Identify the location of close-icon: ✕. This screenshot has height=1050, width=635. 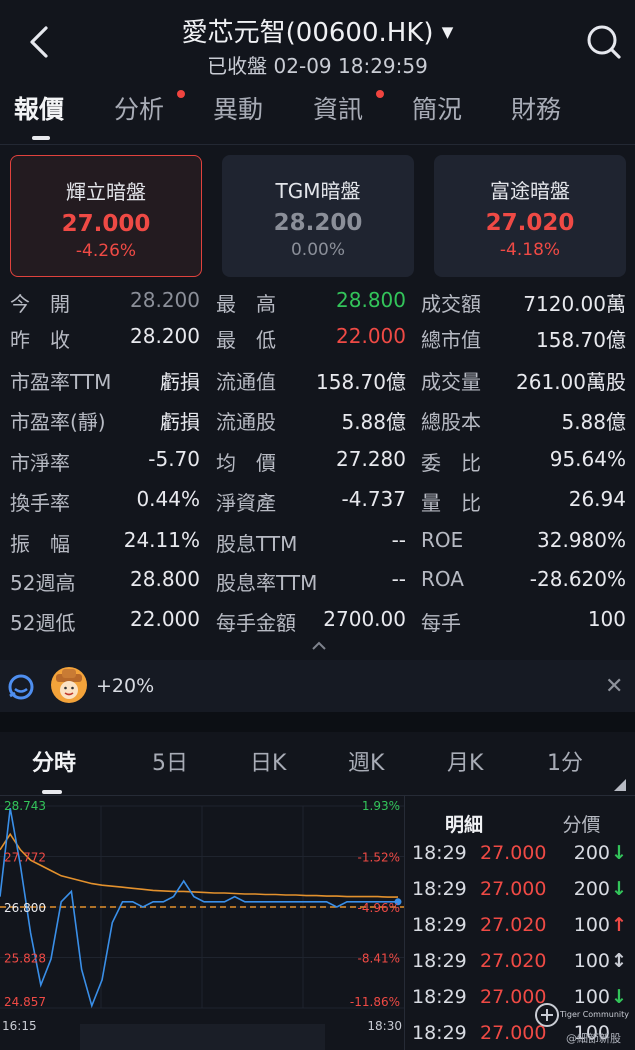
(614, 686).